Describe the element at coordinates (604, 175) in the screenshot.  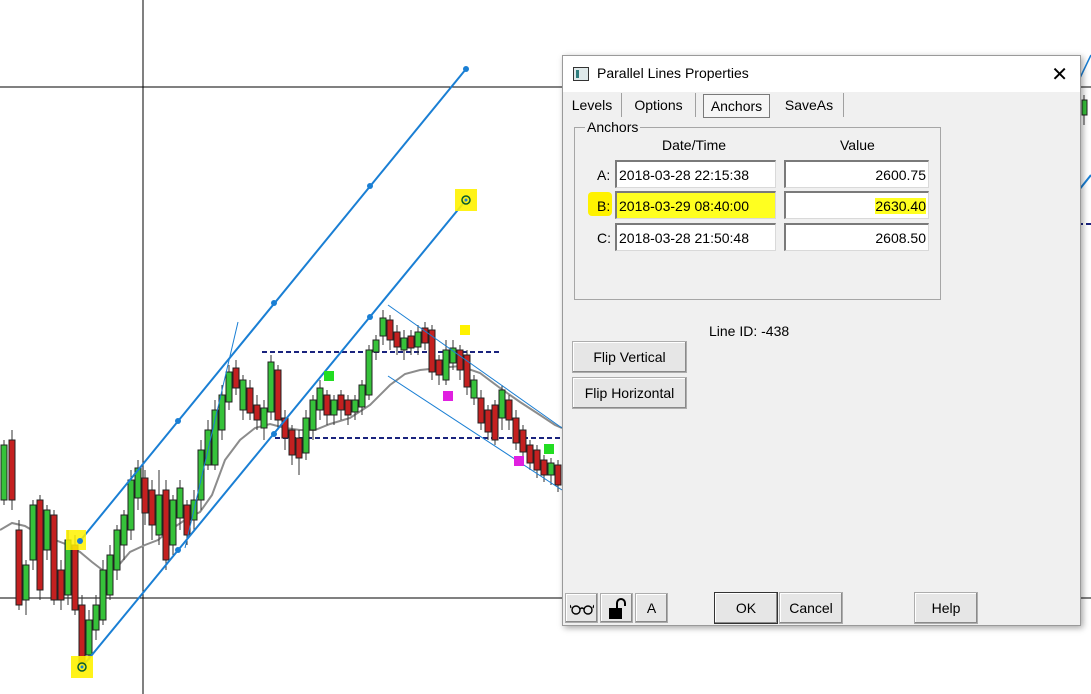
I see `anchor-a-label: A:` at that location.